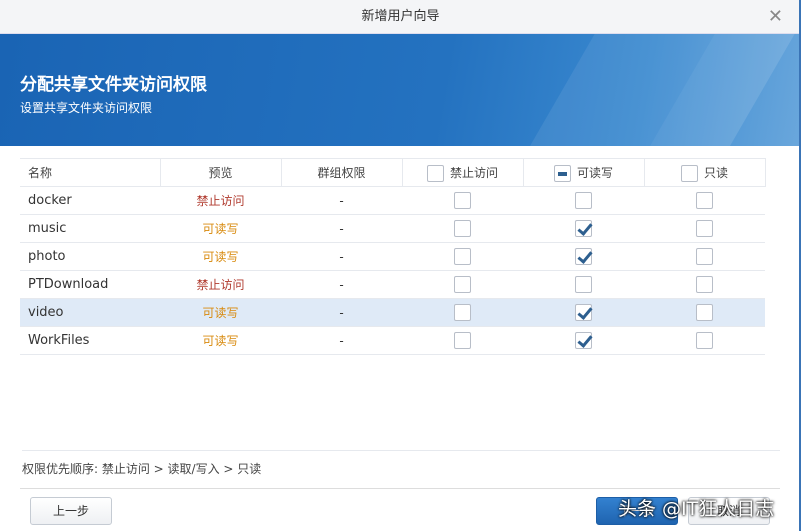 The width and height of the screenshot is (801, 531). Describe the element at coordinates (463, 172) in the screenshot. I see `col-deny: 禁止访问` at that location.